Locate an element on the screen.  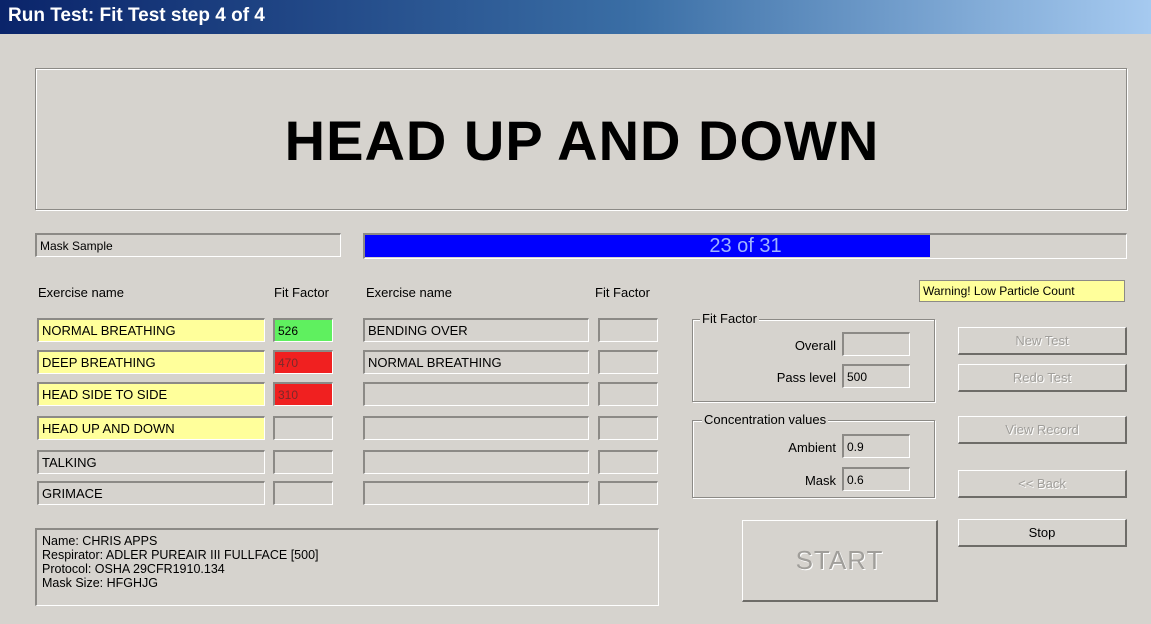
stop-button: Stop is located at coordinates (1042, 533).